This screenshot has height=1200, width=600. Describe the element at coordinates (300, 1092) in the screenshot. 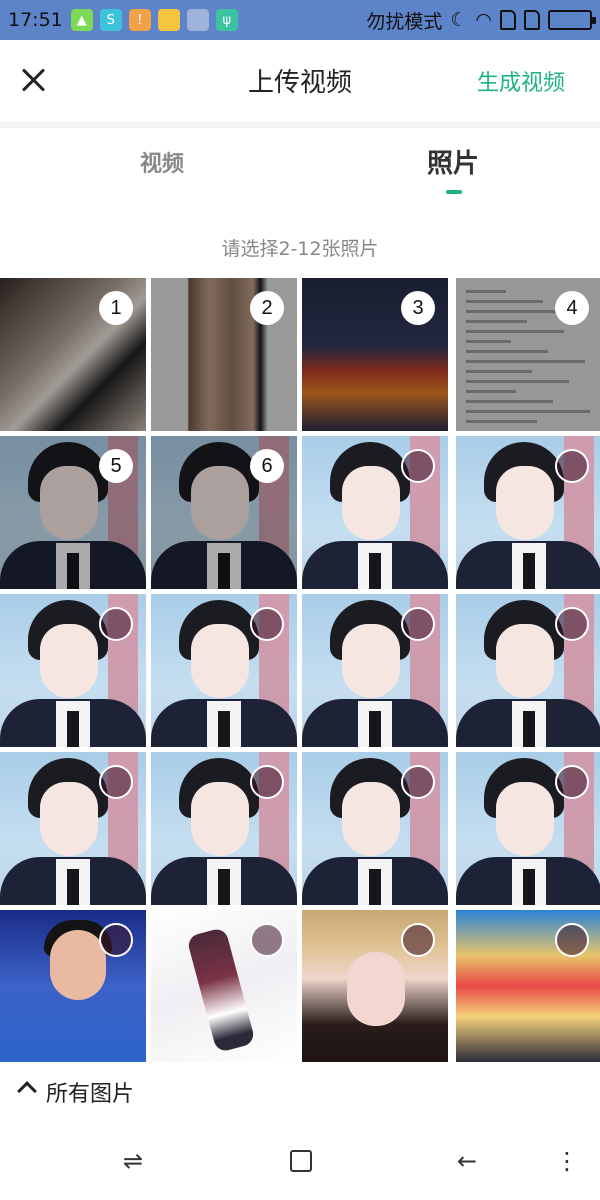

I see `album-selector: 所有图片` at that location.